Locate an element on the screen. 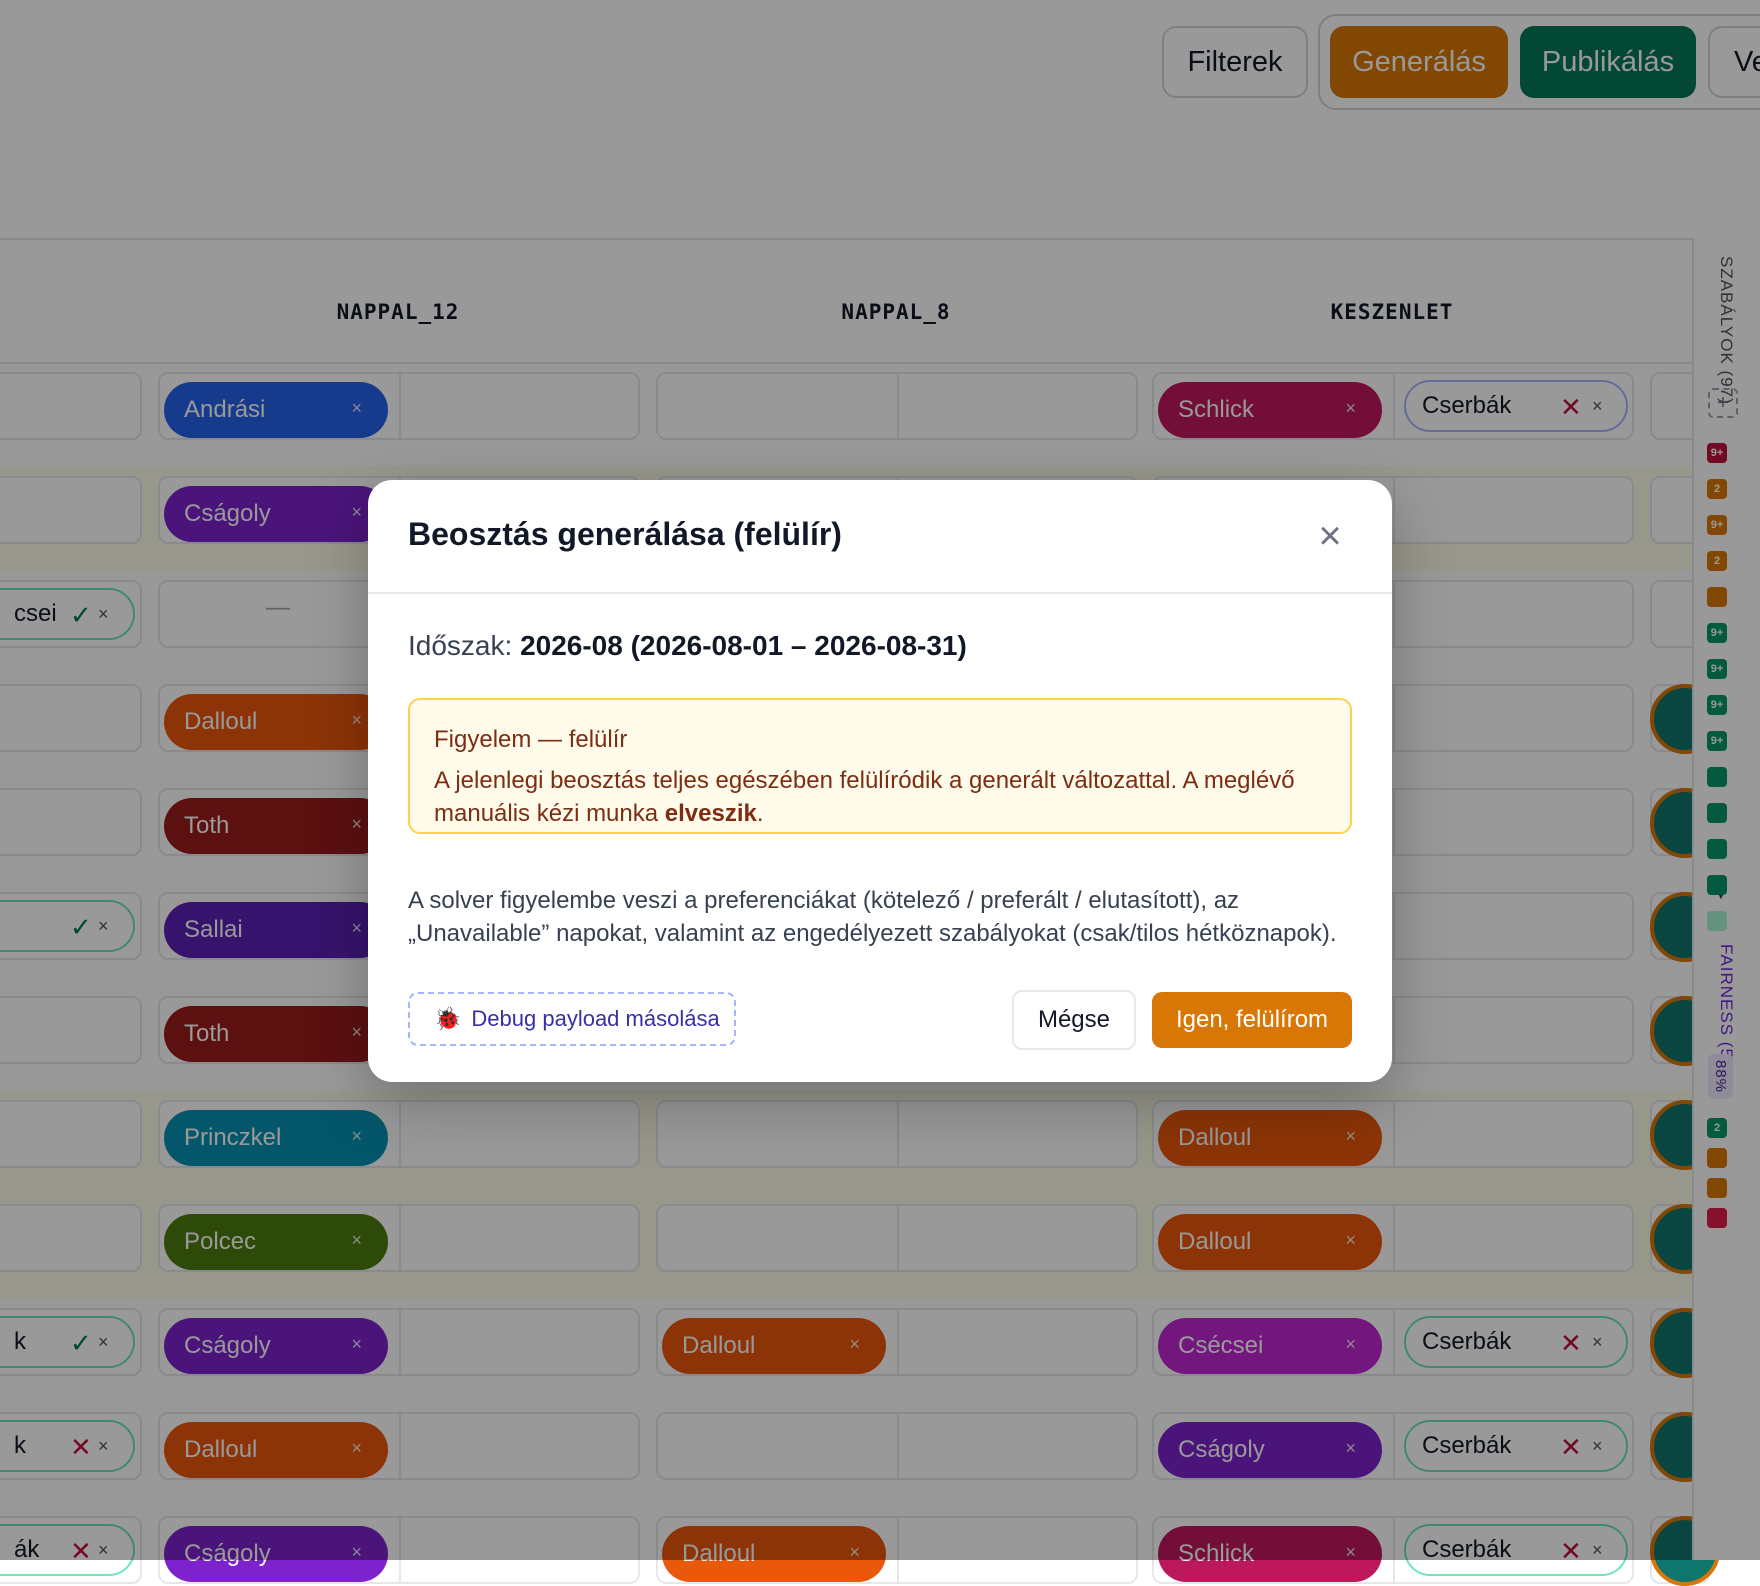 The height and width of the screenshot is (1586, 1760). debug-label: Debug payload másolása is located at coordinates (595, 1018).